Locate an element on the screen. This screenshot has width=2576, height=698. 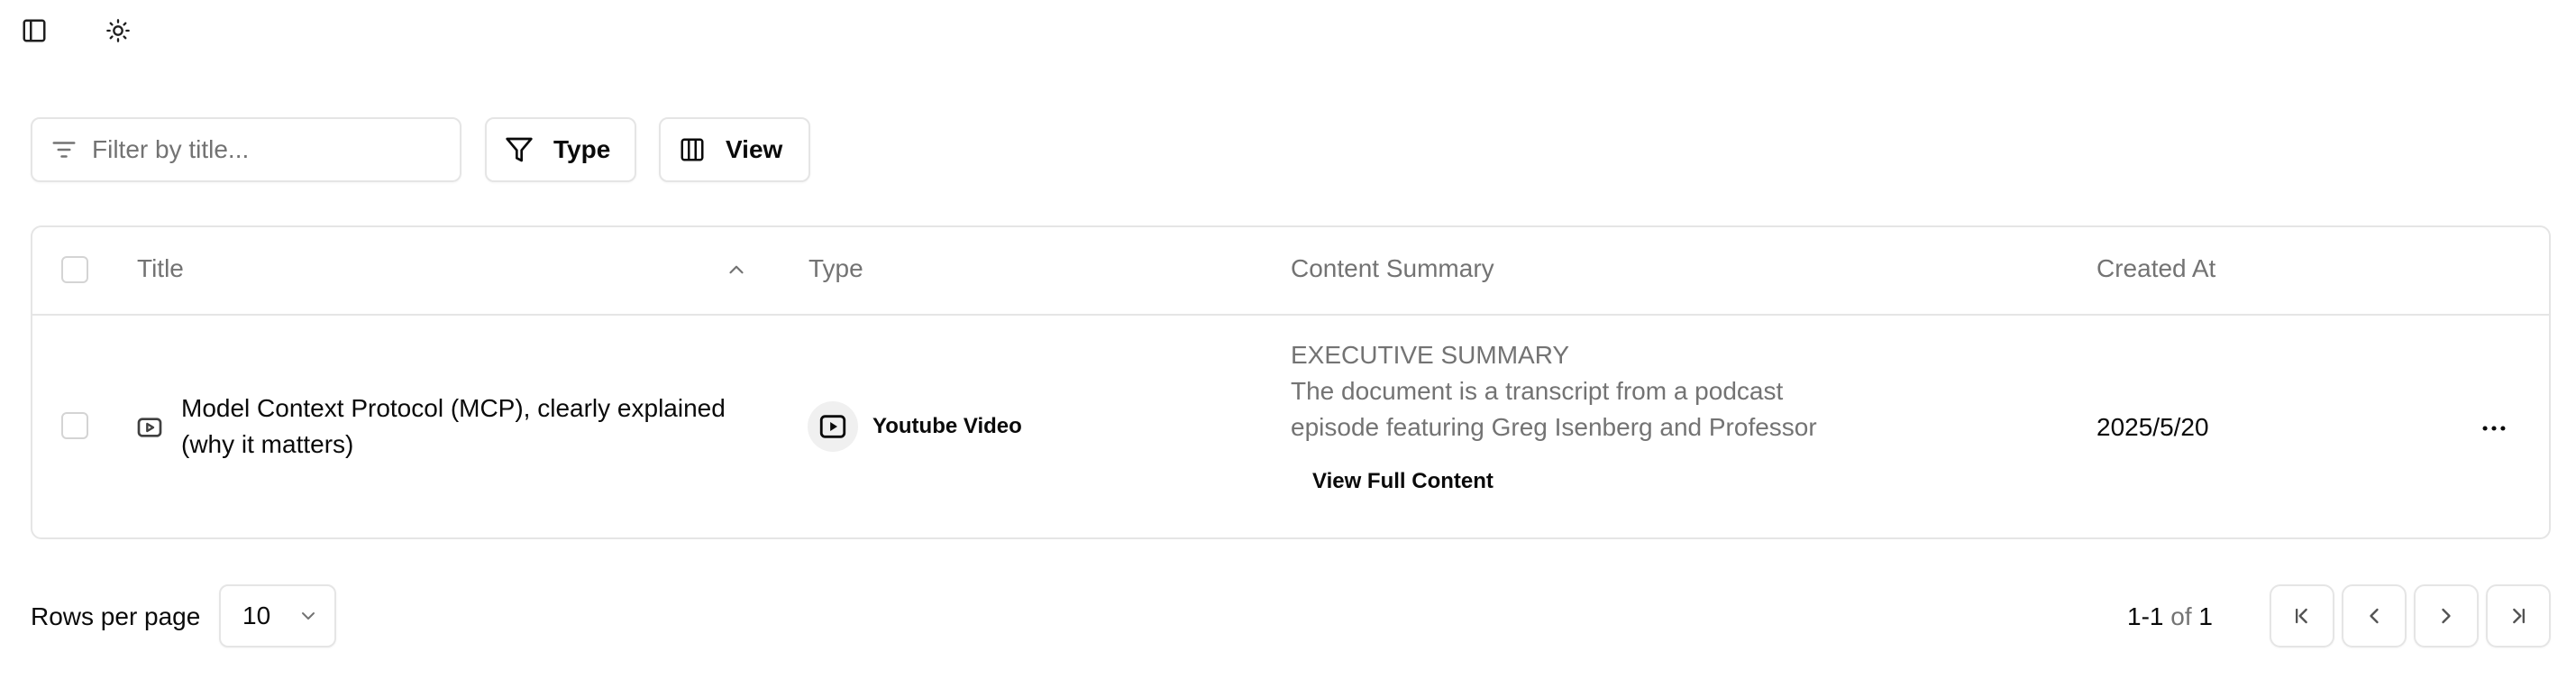
previous-page-button is located at coordinates (2374, 615).